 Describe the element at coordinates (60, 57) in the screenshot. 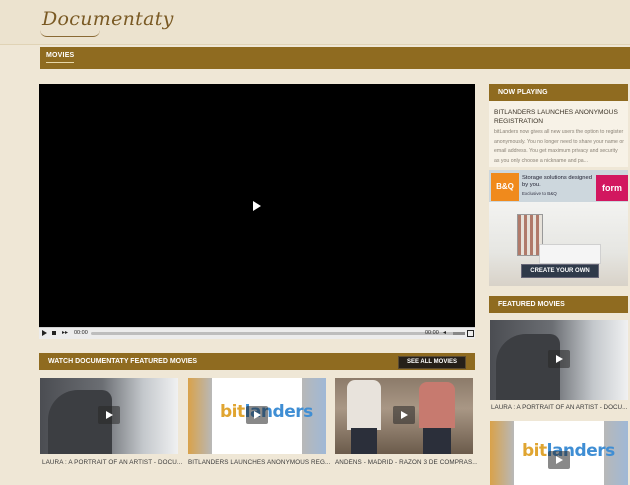

I see `nav-item-movies: MOVIES` at that location.